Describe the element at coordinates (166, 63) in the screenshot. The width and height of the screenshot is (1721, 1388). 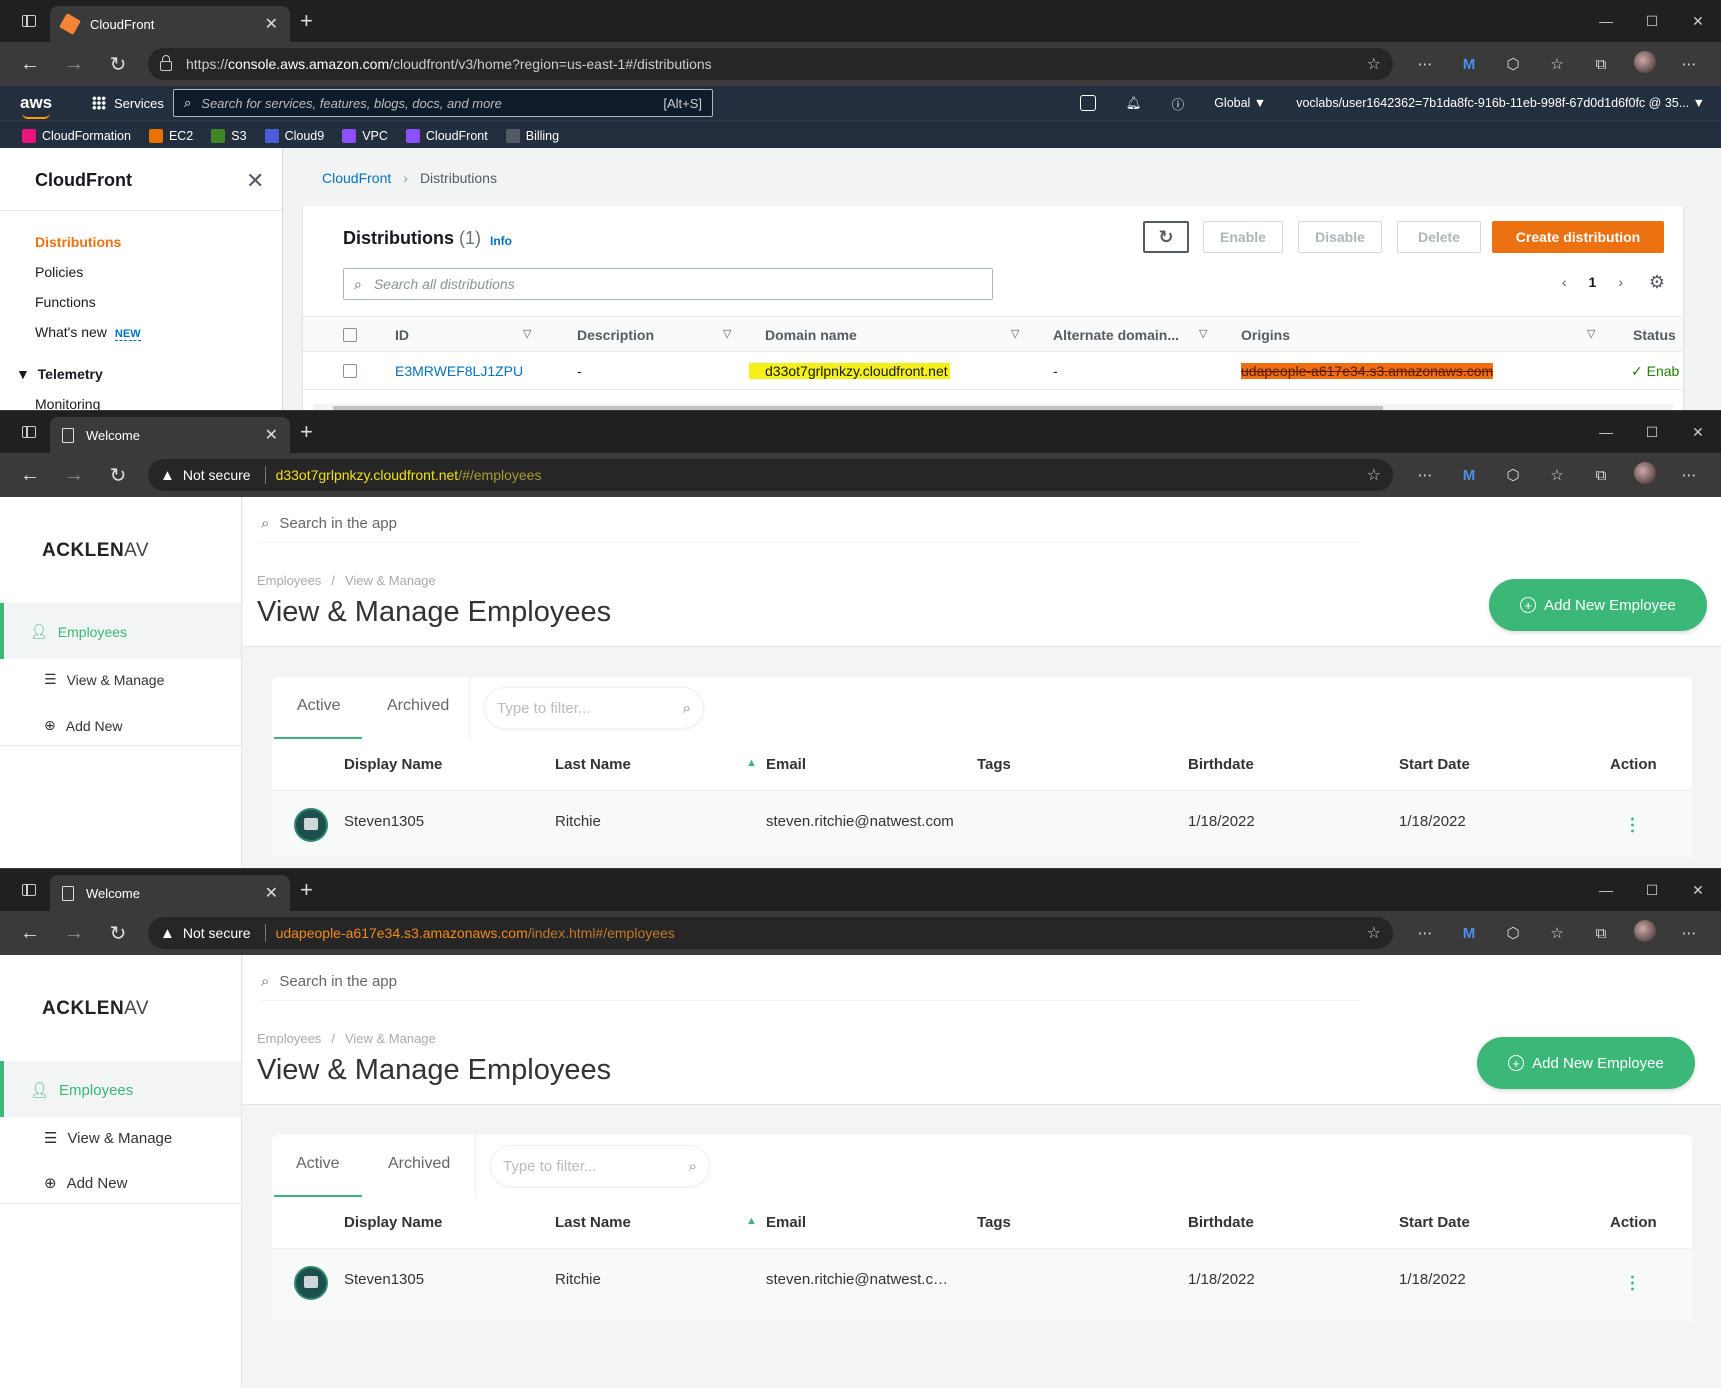
I see `lock-icon` at that location.